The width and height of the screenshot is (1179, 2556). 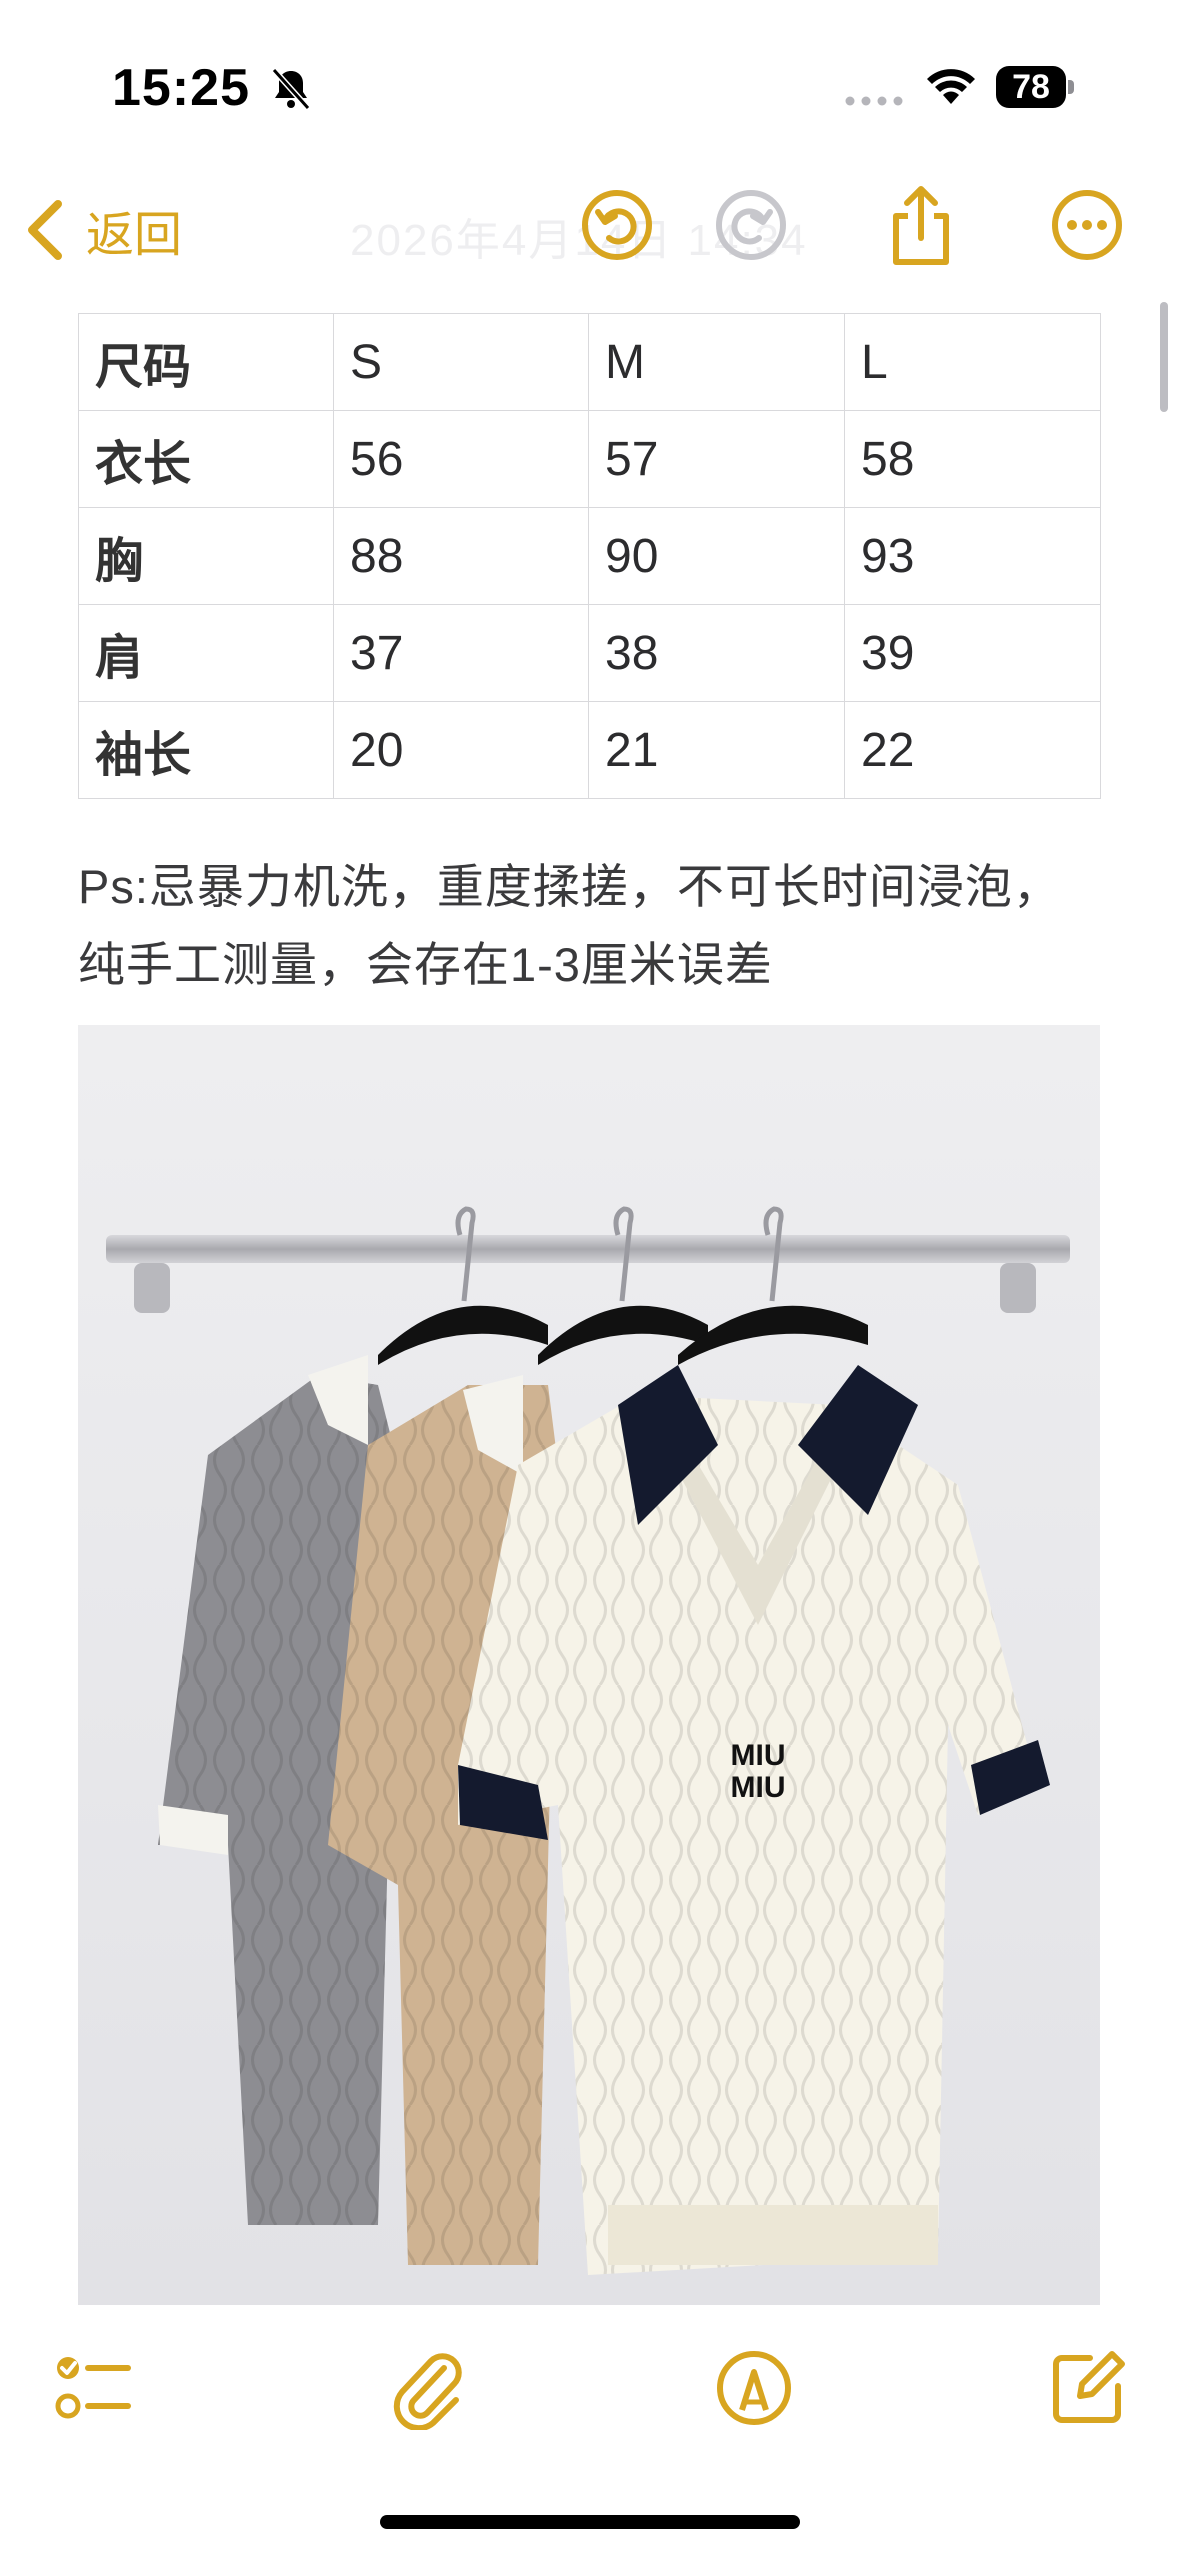 I want to click on table-cell: 38, so click(x=716, y=653).